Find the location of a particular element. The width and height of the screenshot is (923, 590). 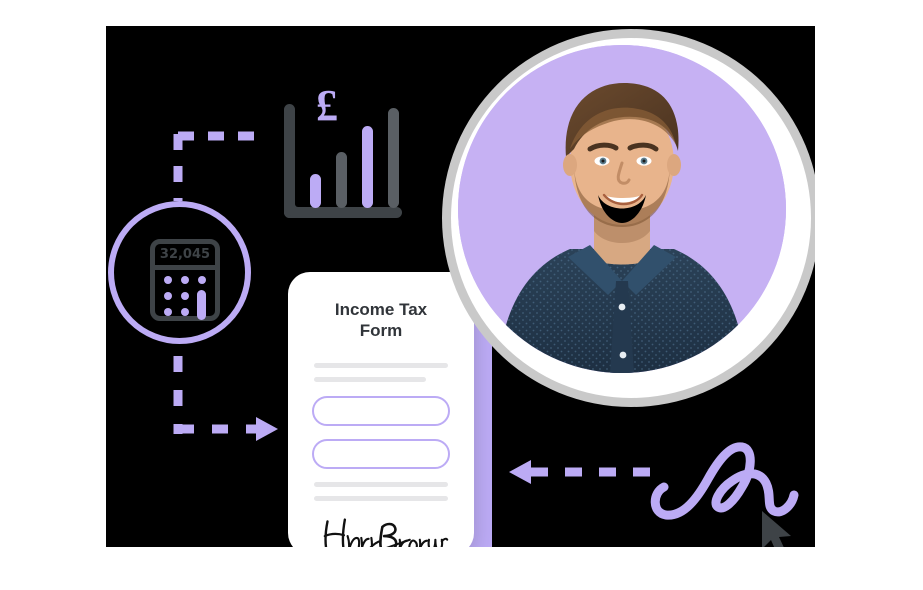

calculator-key-enter is located at coordinates (201, 305).